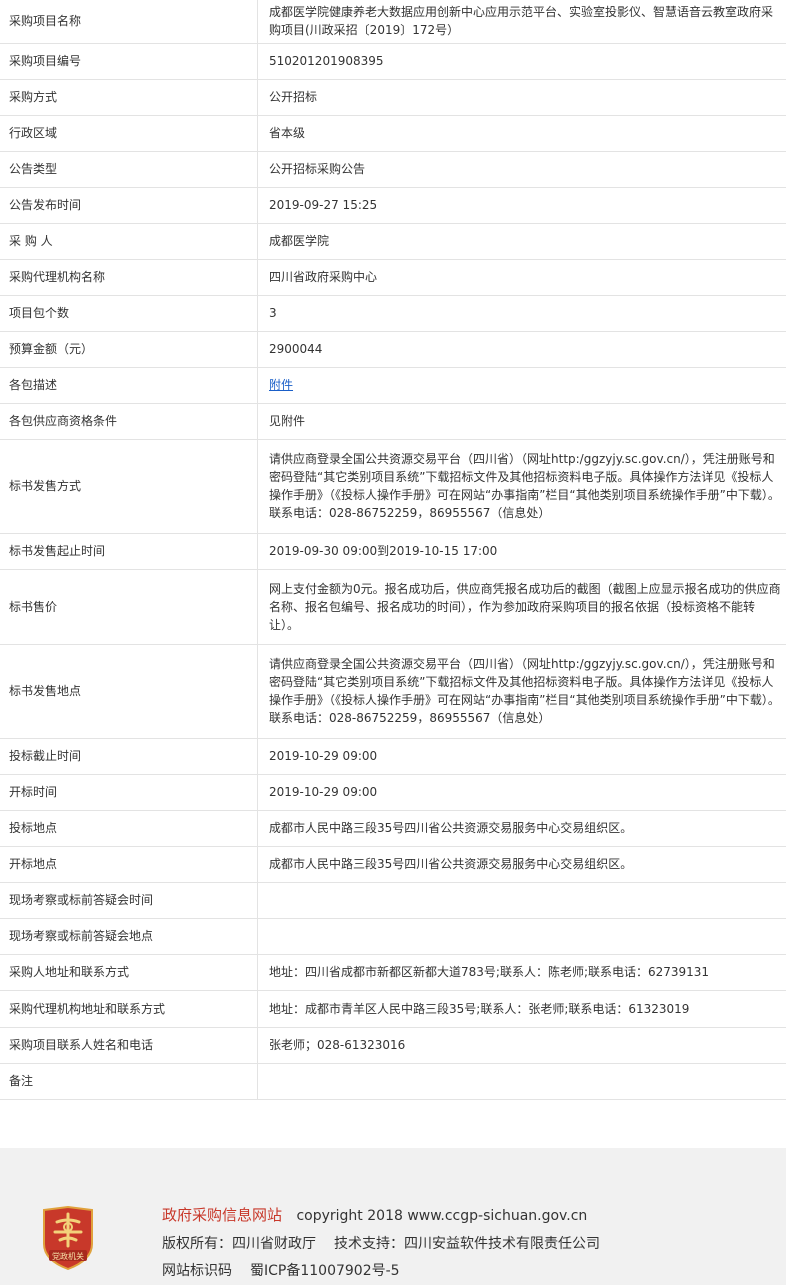 This screenshot has width=786, height=1285. I want to click on table-row: 各包供应商资格条件 见附件, so click(393, 421).